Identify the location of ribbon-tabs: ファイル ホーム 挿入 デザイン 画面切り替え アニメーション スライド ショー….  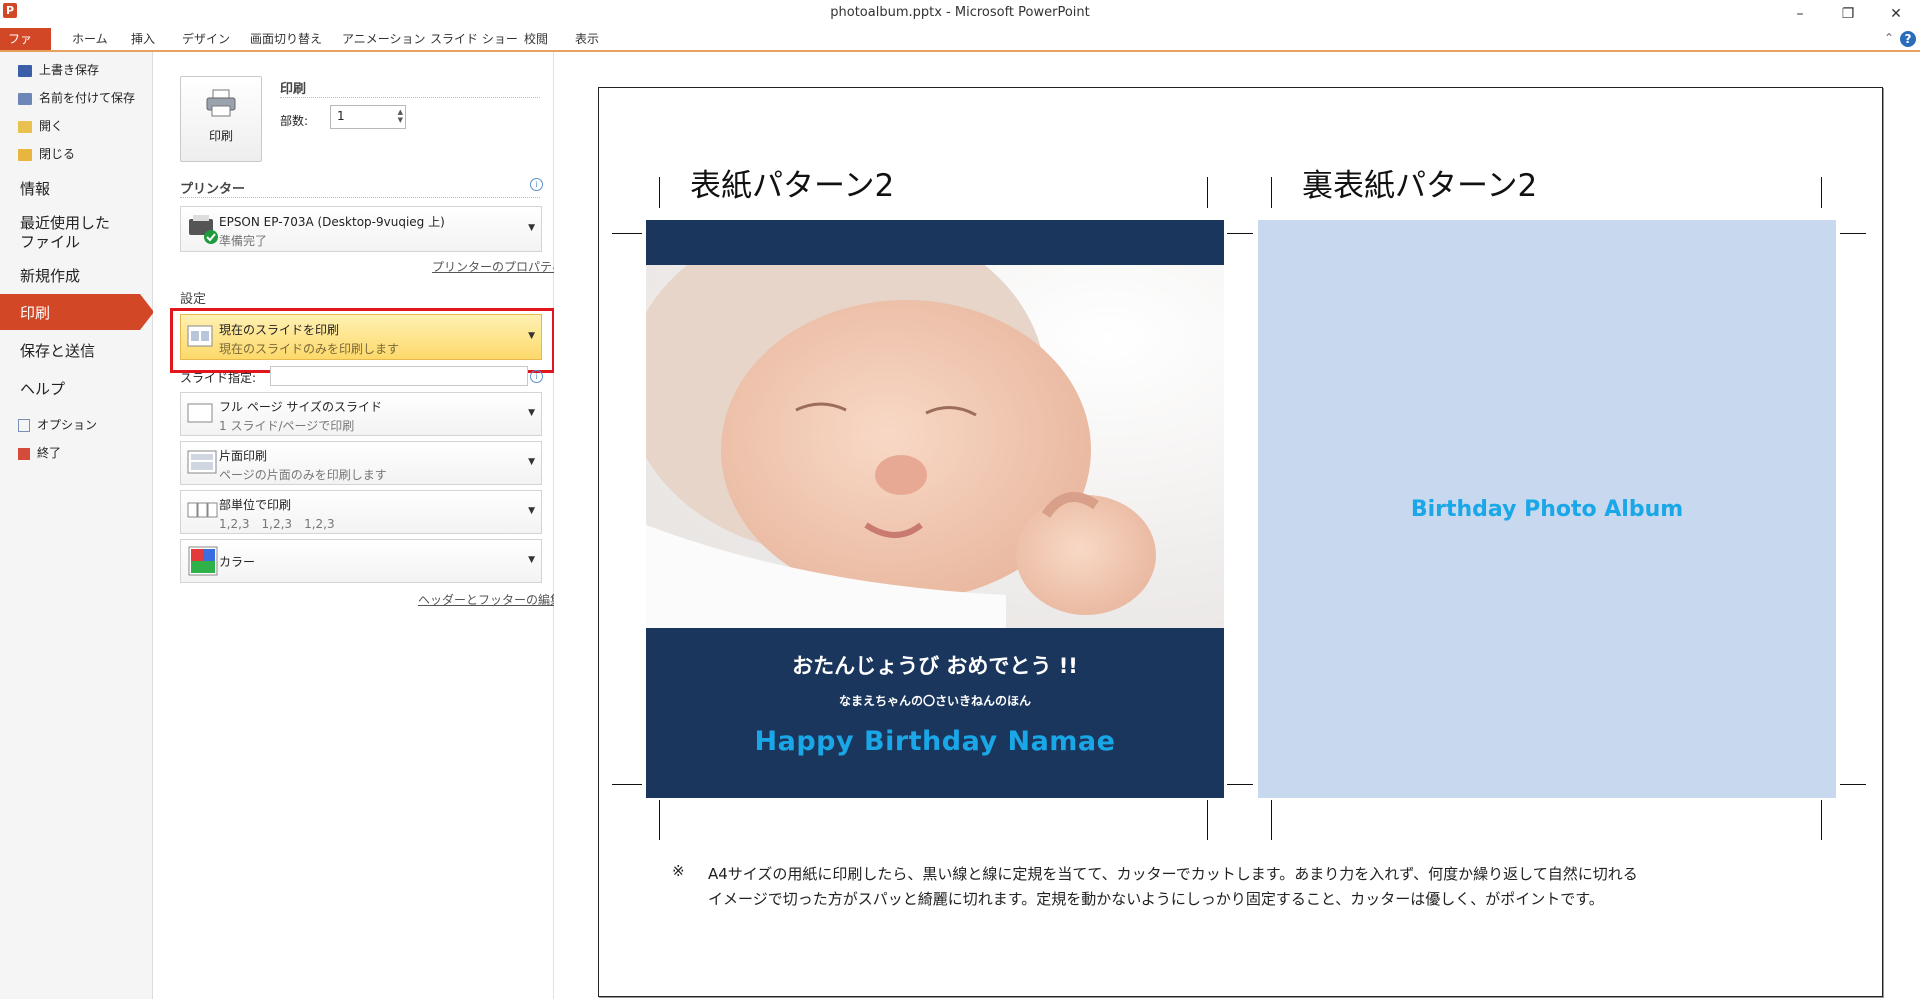
(960, 48).